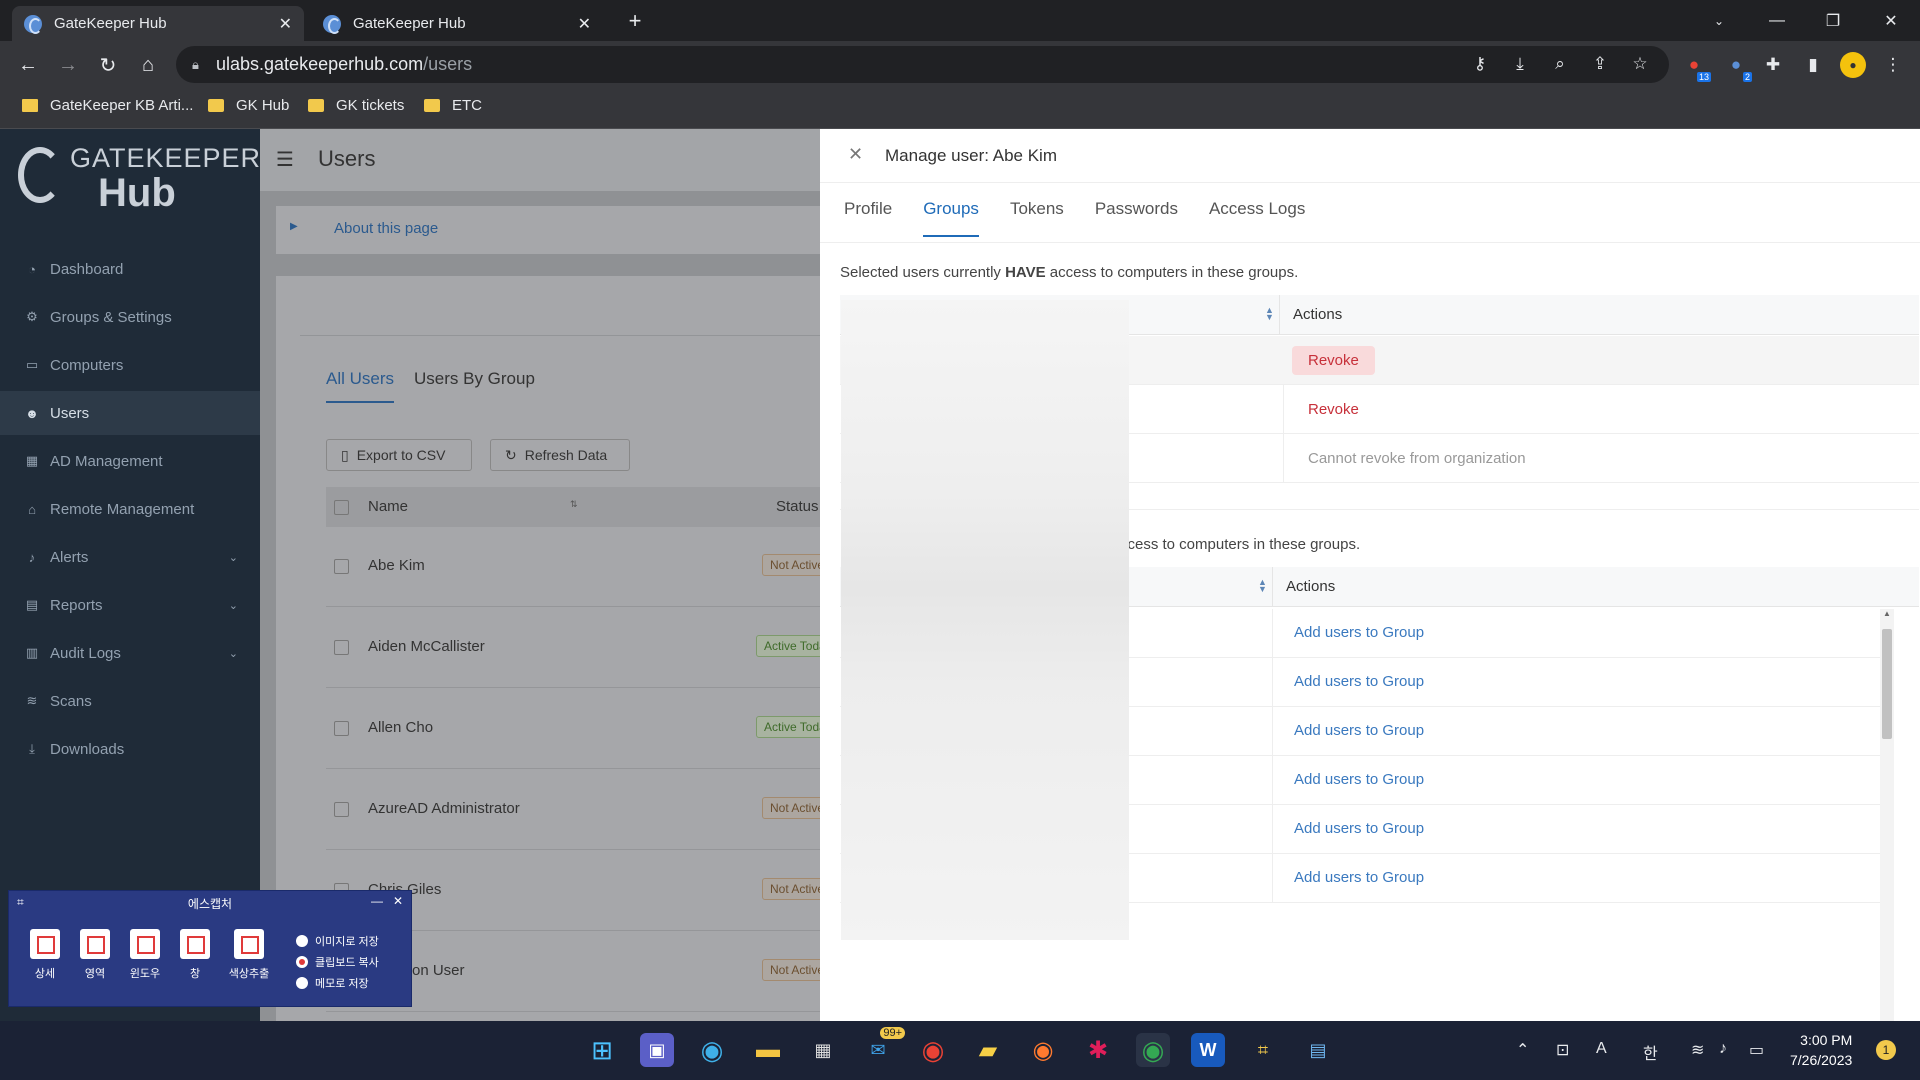 Image resolution: width=1920 pixels, height=1080 pixels. I want to click on slack-icon: ✱, so click(1098, 1050).